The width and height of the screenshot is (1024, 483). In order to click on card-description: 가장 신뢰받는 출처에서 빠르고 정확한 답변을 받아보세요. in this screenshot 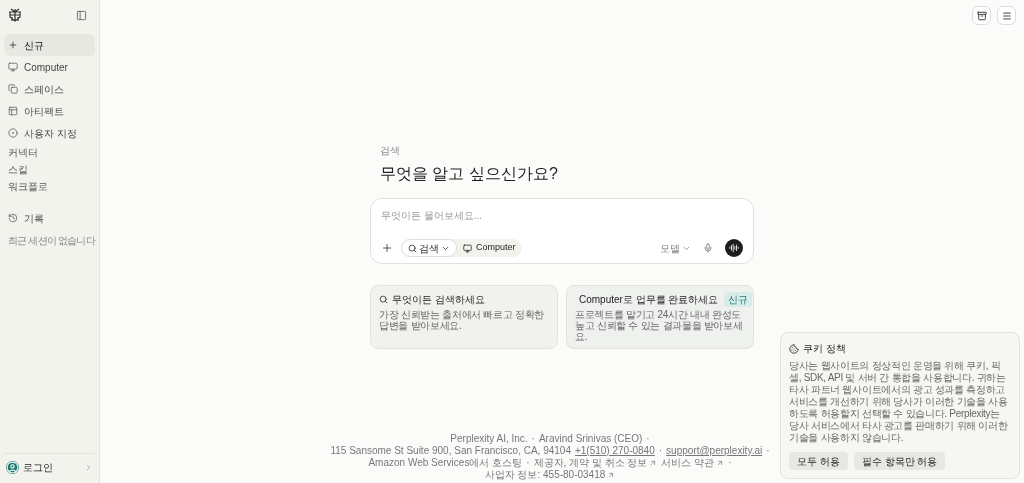, I will do `click(462, 320)`.